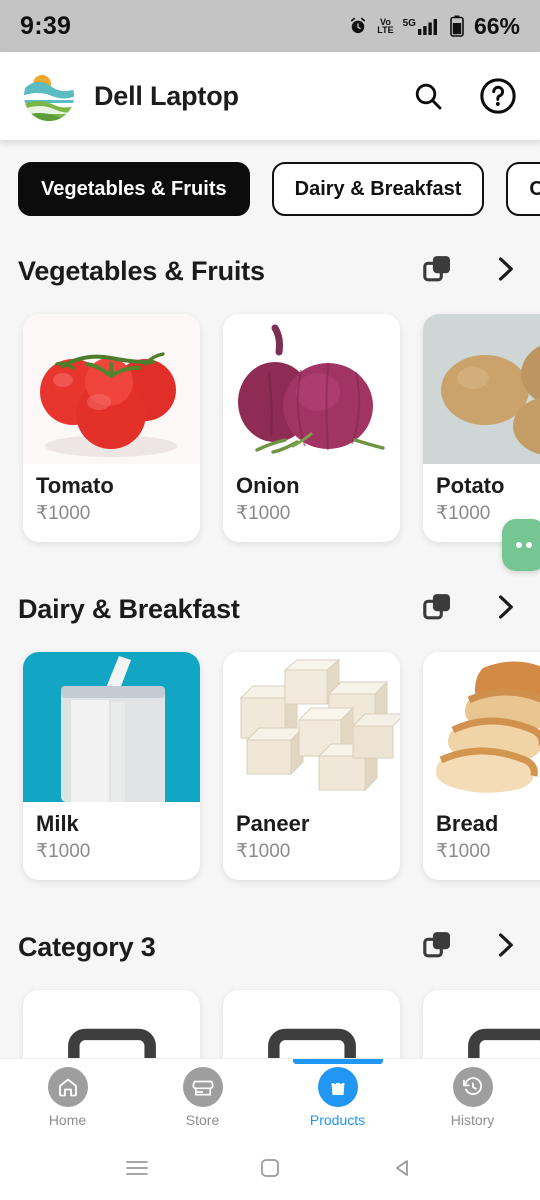 This screenshot has height=1200, width=540. I want to click on product-info: Milk ₹1000, so click(111, 841).